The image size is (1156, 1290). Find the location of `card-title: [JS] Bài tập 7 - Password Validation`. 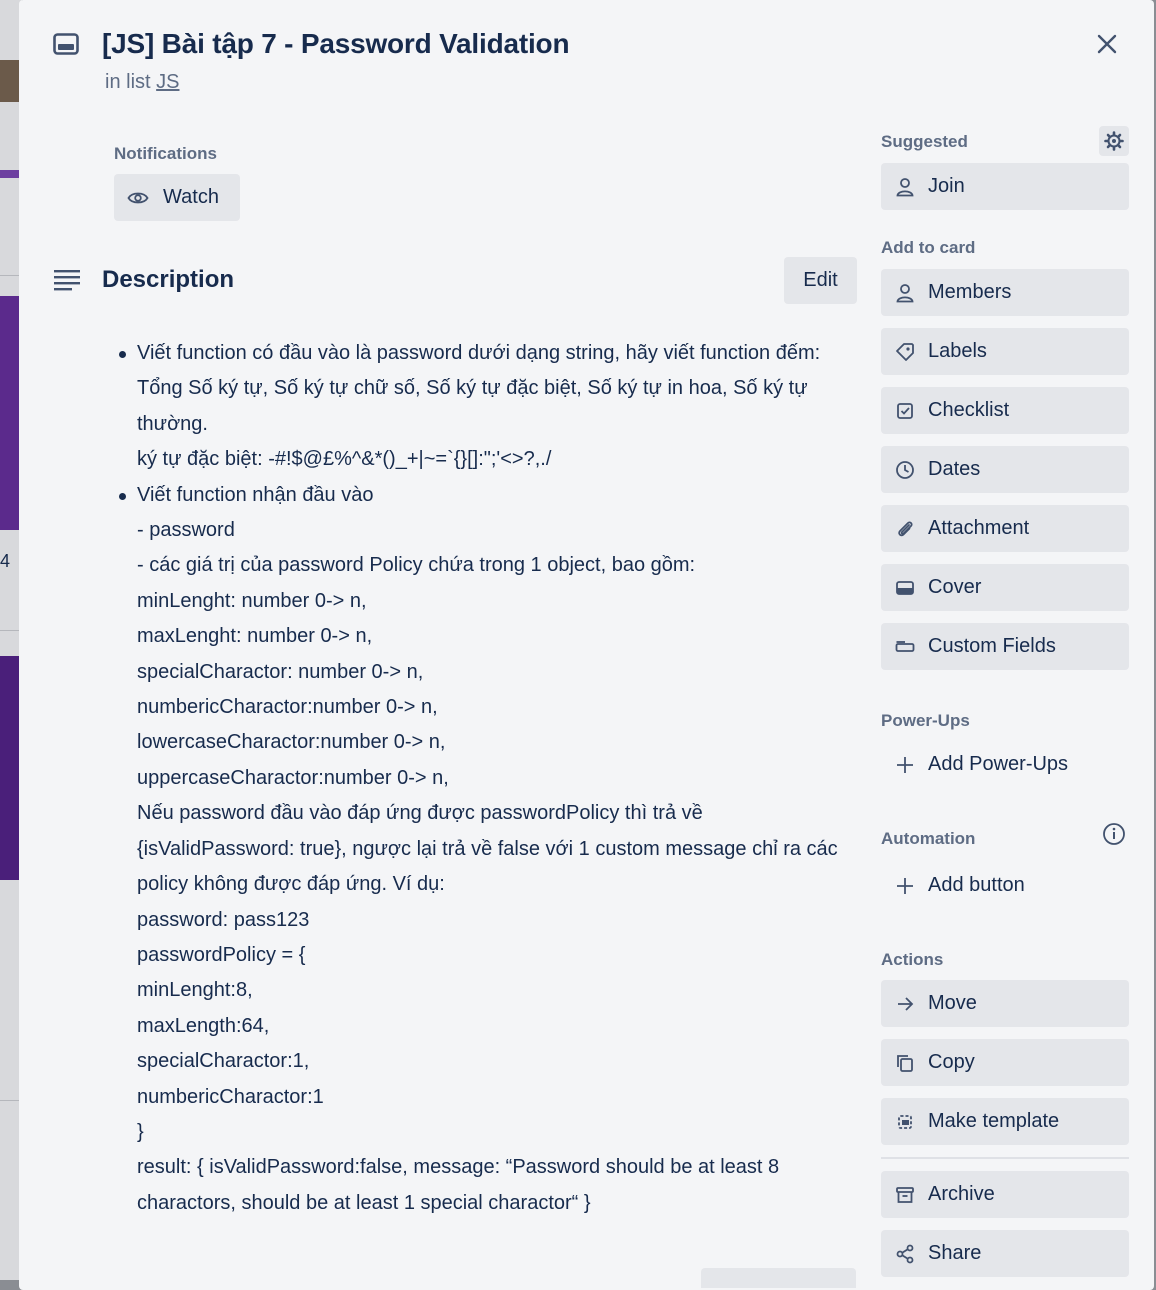

card-title: [JS] Bài tập 7 - Password Validation is located at coordinates (336, 44).